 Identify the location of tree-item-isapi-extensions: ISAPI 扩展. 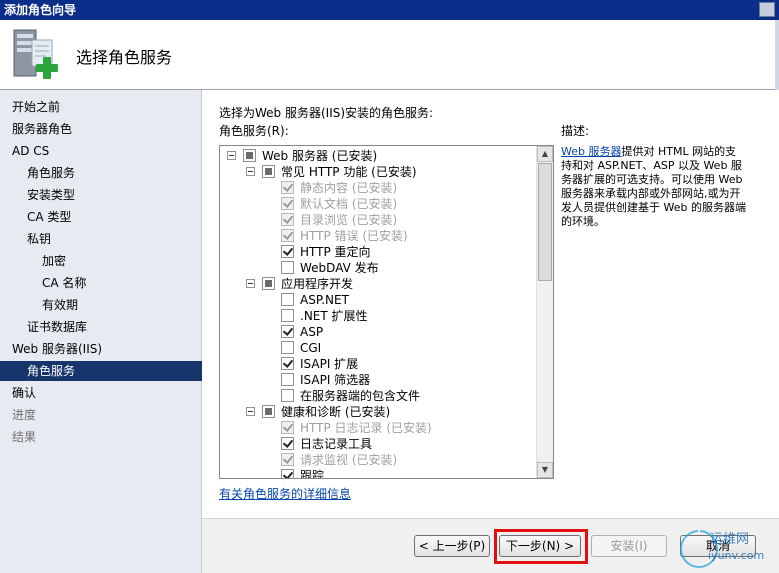
(379, 364).